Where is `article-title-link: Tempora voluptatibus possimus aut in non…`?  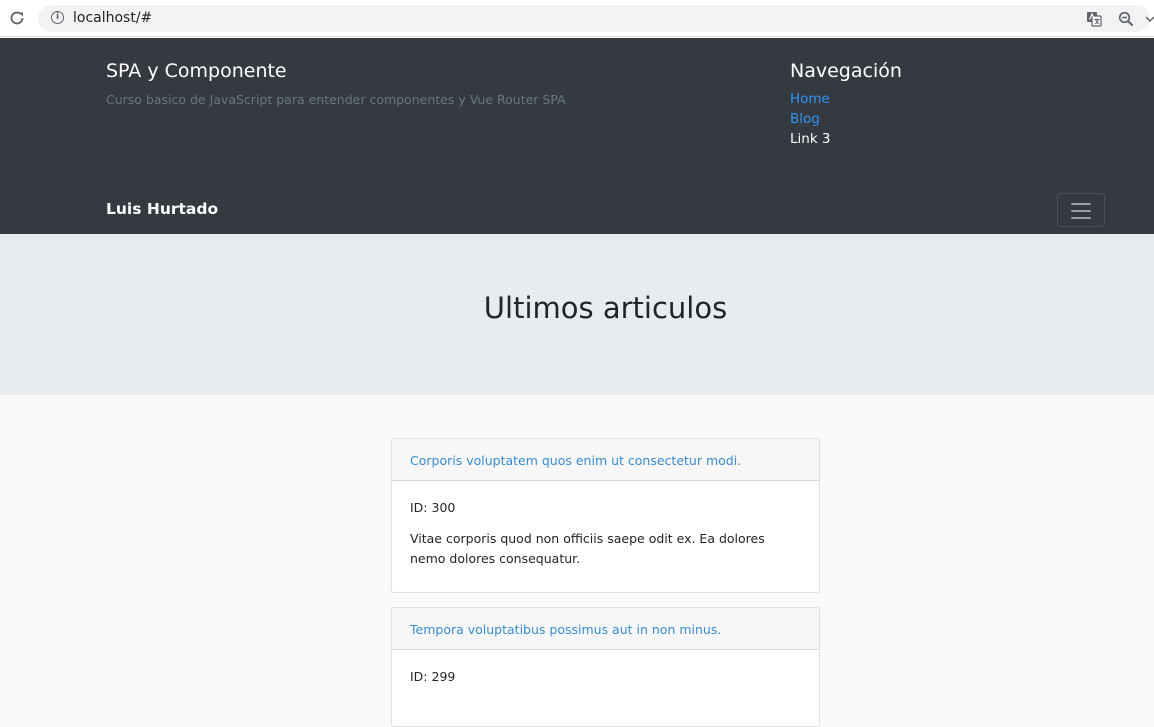
article-title-link: Tempora voluptatibus possimus aut in non… is located at coordinates (565, 629).